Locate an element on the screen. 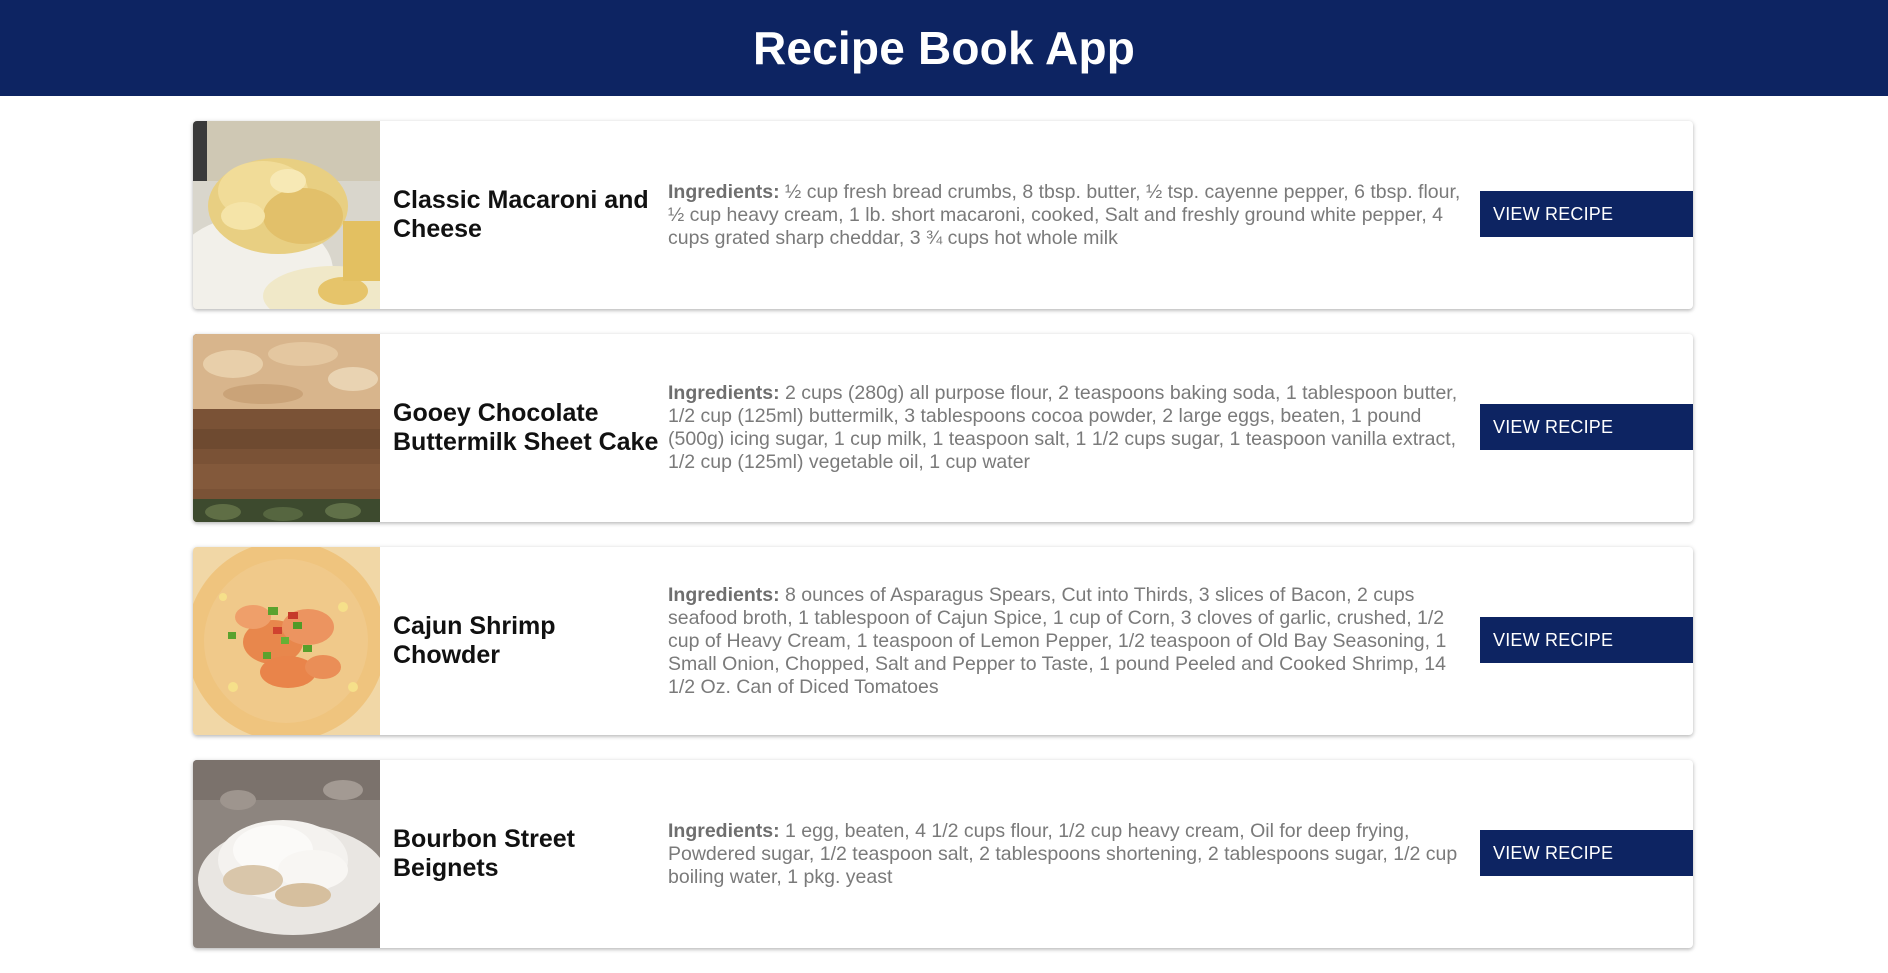  beignets-photo is located at coordinates (286, 854).